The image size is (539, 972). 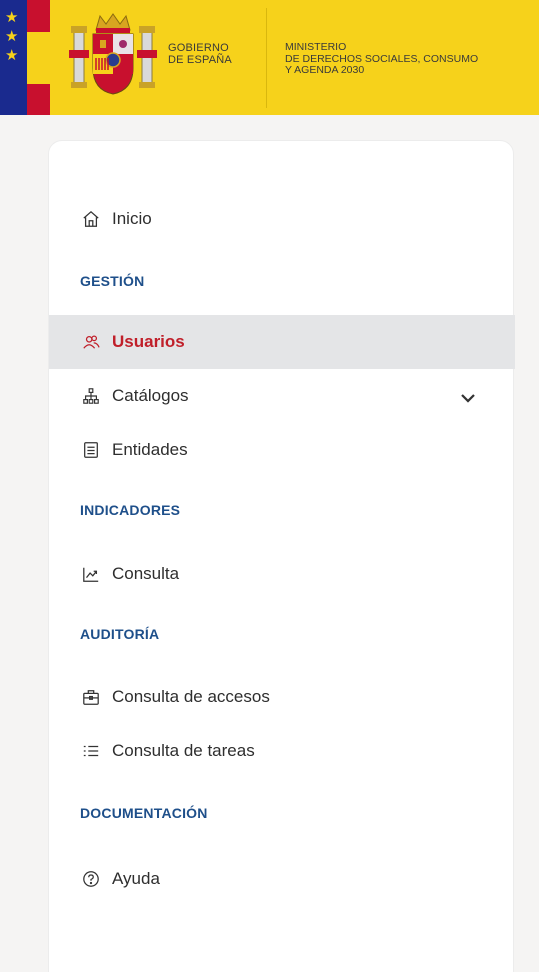 What do you see at coordinates (282, 697) in the screenshot?
I see `nav-item-consulta-accesos: Consulta de accesos` at bounding box center [282, 697].